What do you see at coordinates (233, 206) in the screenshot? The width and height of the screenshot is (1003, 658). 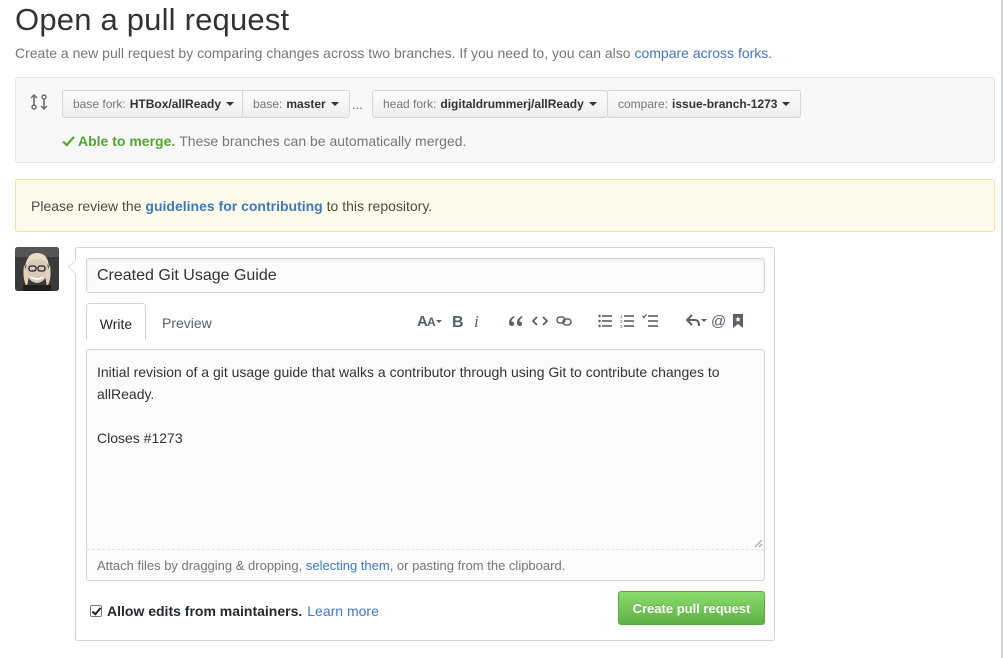 I see `contributing-guidelines-link: guidelines for contributing` at bounding box center [233, 206].